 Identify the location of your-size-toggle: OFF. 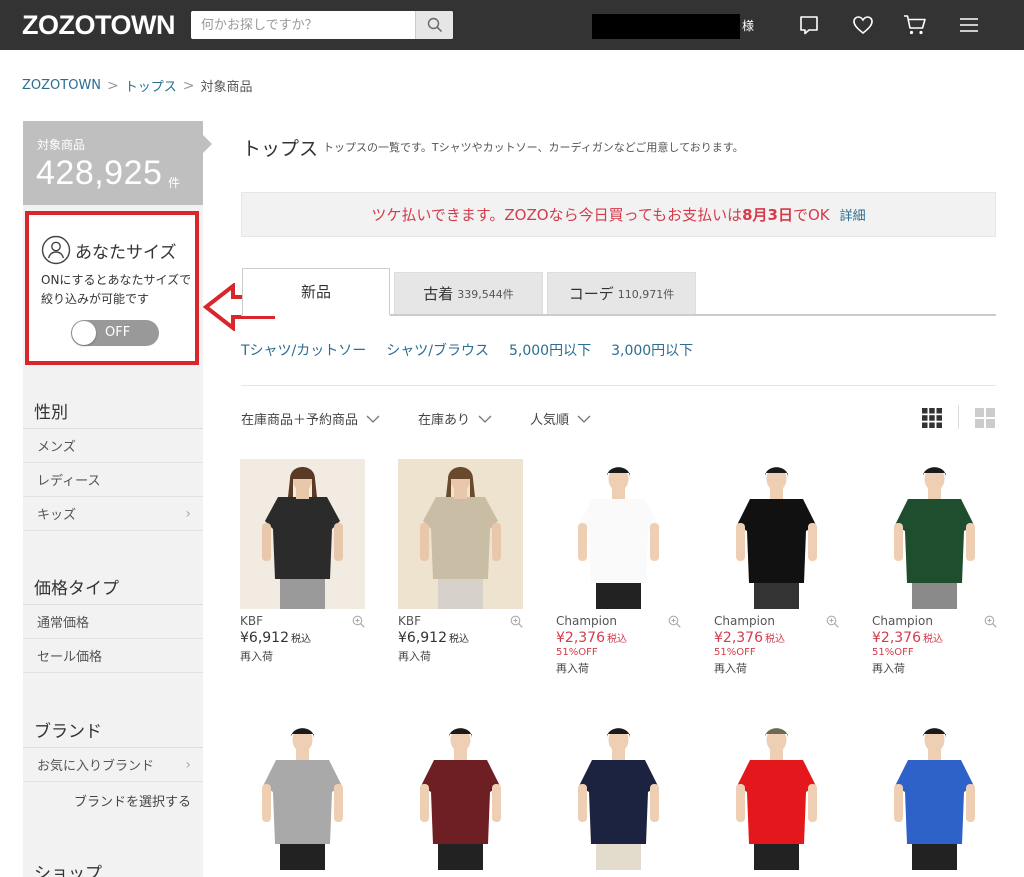
(115, 333).